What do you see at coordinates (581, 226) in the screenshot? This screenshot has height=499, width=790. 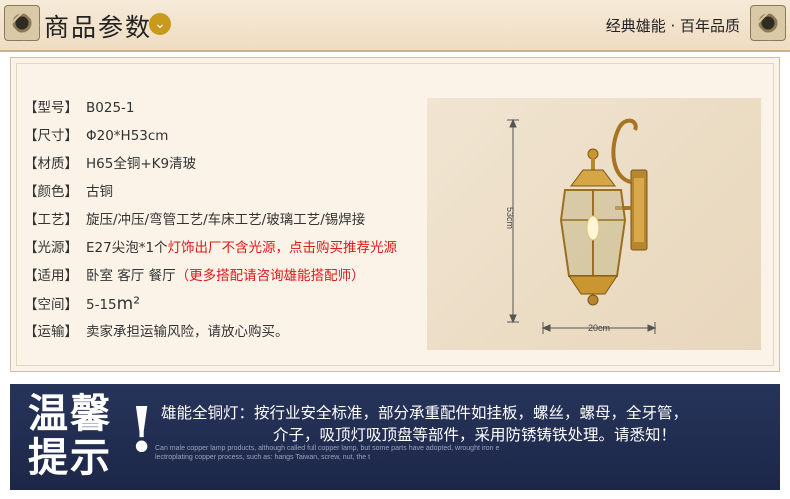 I see `wall-lamp-illustration: 53cm 20cm` at bounding box center [581, 226].